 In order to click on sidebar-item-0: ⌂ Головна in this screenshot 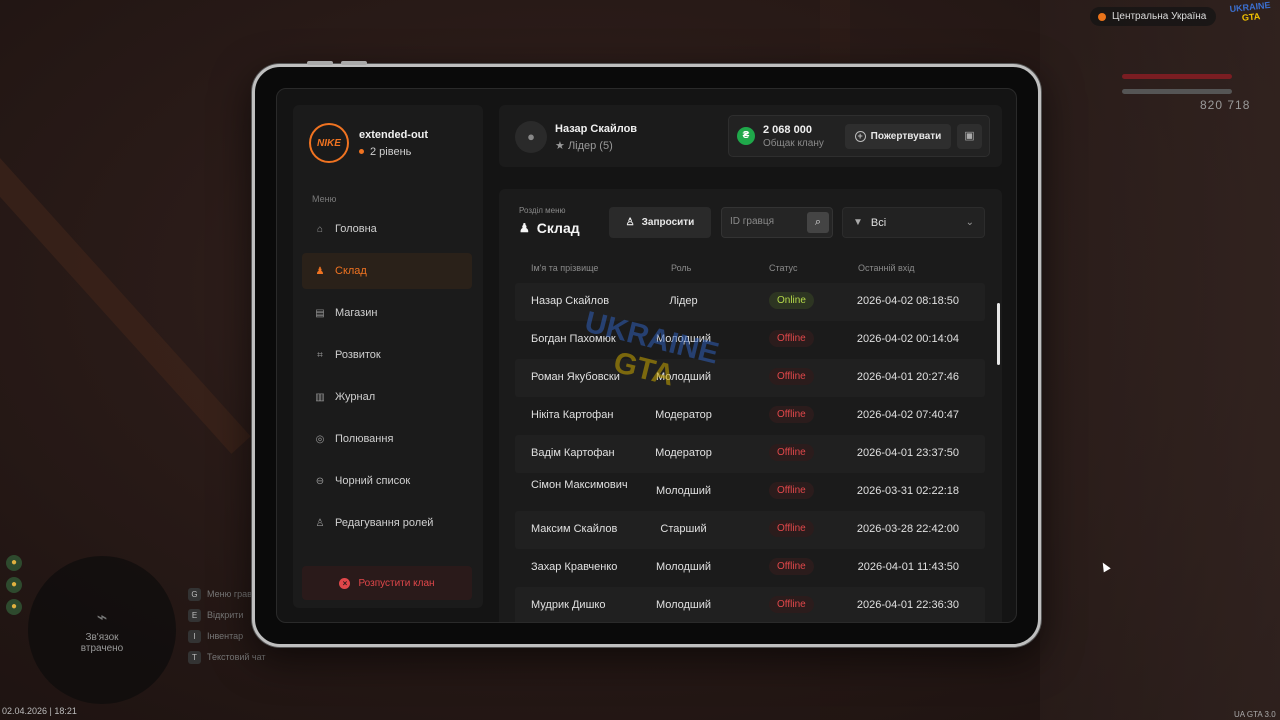, I will do `click(387, 229)`.